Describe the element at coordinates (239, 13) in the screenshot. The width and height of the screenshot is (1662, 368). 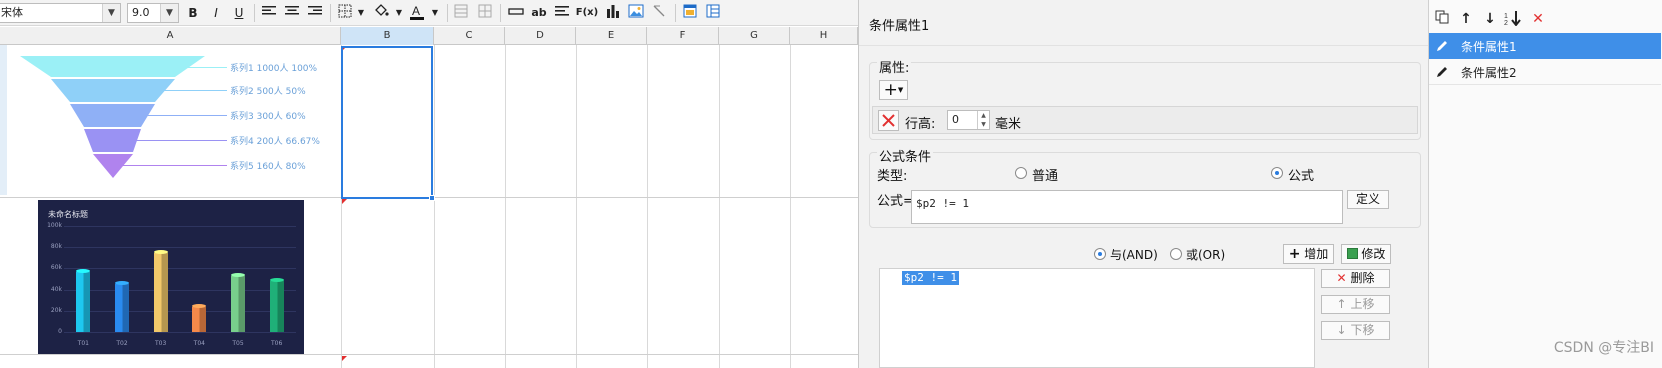
I see `underline-button: U` at that location.